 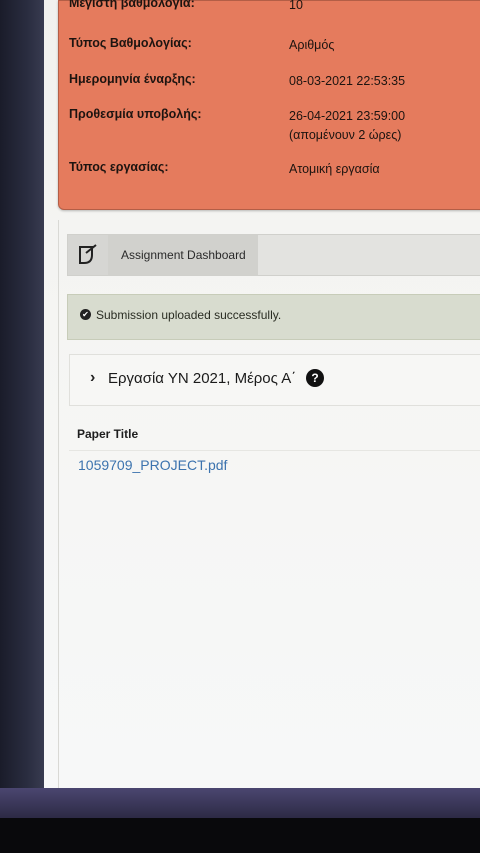 I want to click on help-icon: ?, so click(x=315, y=378).